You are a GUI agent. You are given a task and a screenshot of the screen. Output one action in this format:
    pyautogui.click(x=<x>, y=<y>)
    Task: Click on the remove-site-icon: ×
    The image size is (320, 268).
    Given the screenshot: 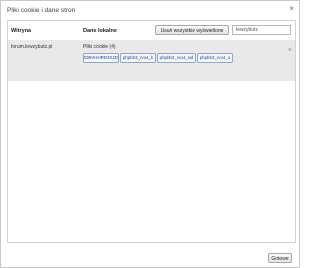 What is the action you would take?
    pyautogui.click(x=290, y=50)
    